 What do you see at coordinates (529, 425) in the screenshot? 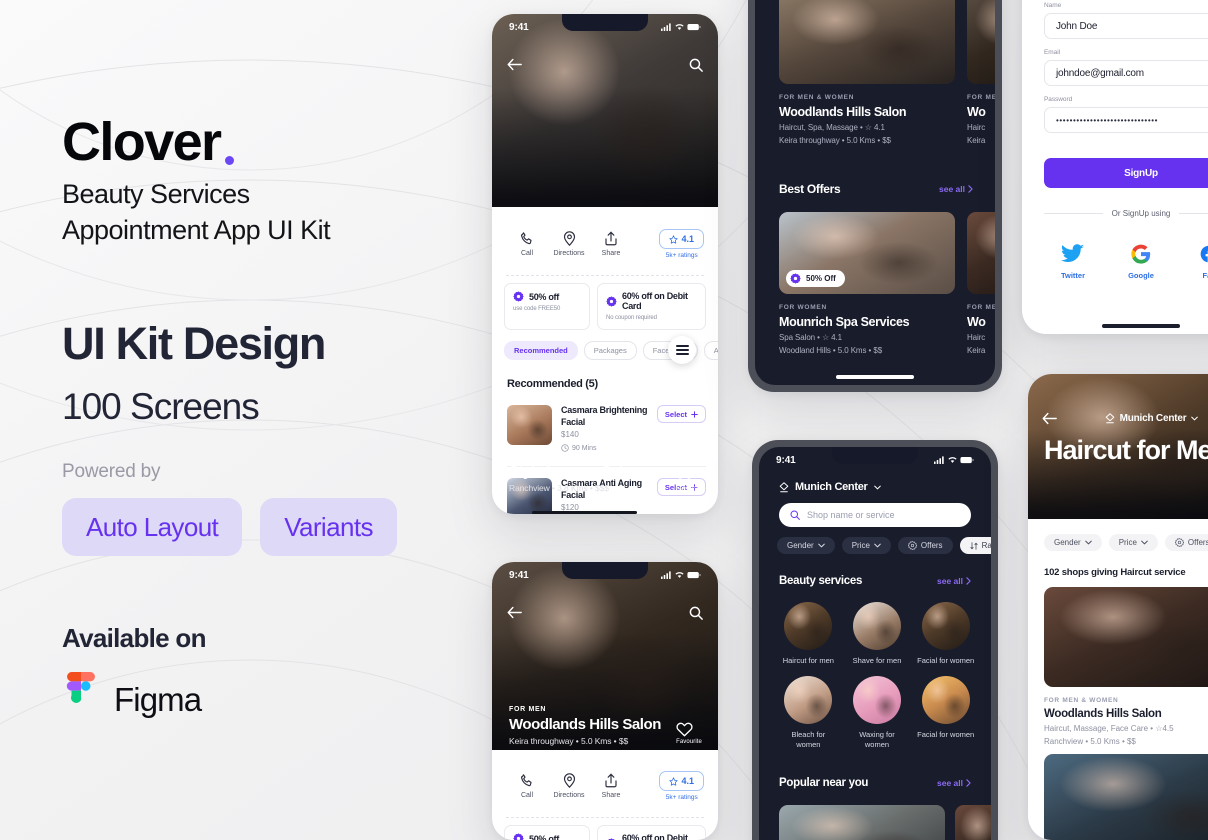
I see `service-thumbnail` at bounding box center [529, 425].